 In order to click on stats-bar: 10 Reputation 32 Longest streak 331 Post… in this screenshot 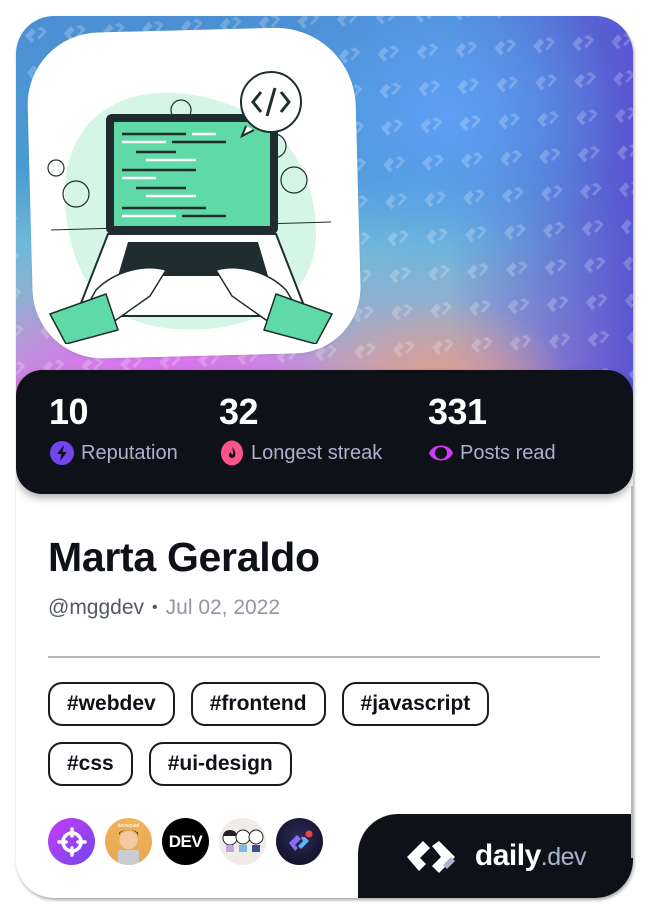, I will do `click(324, 432)`.